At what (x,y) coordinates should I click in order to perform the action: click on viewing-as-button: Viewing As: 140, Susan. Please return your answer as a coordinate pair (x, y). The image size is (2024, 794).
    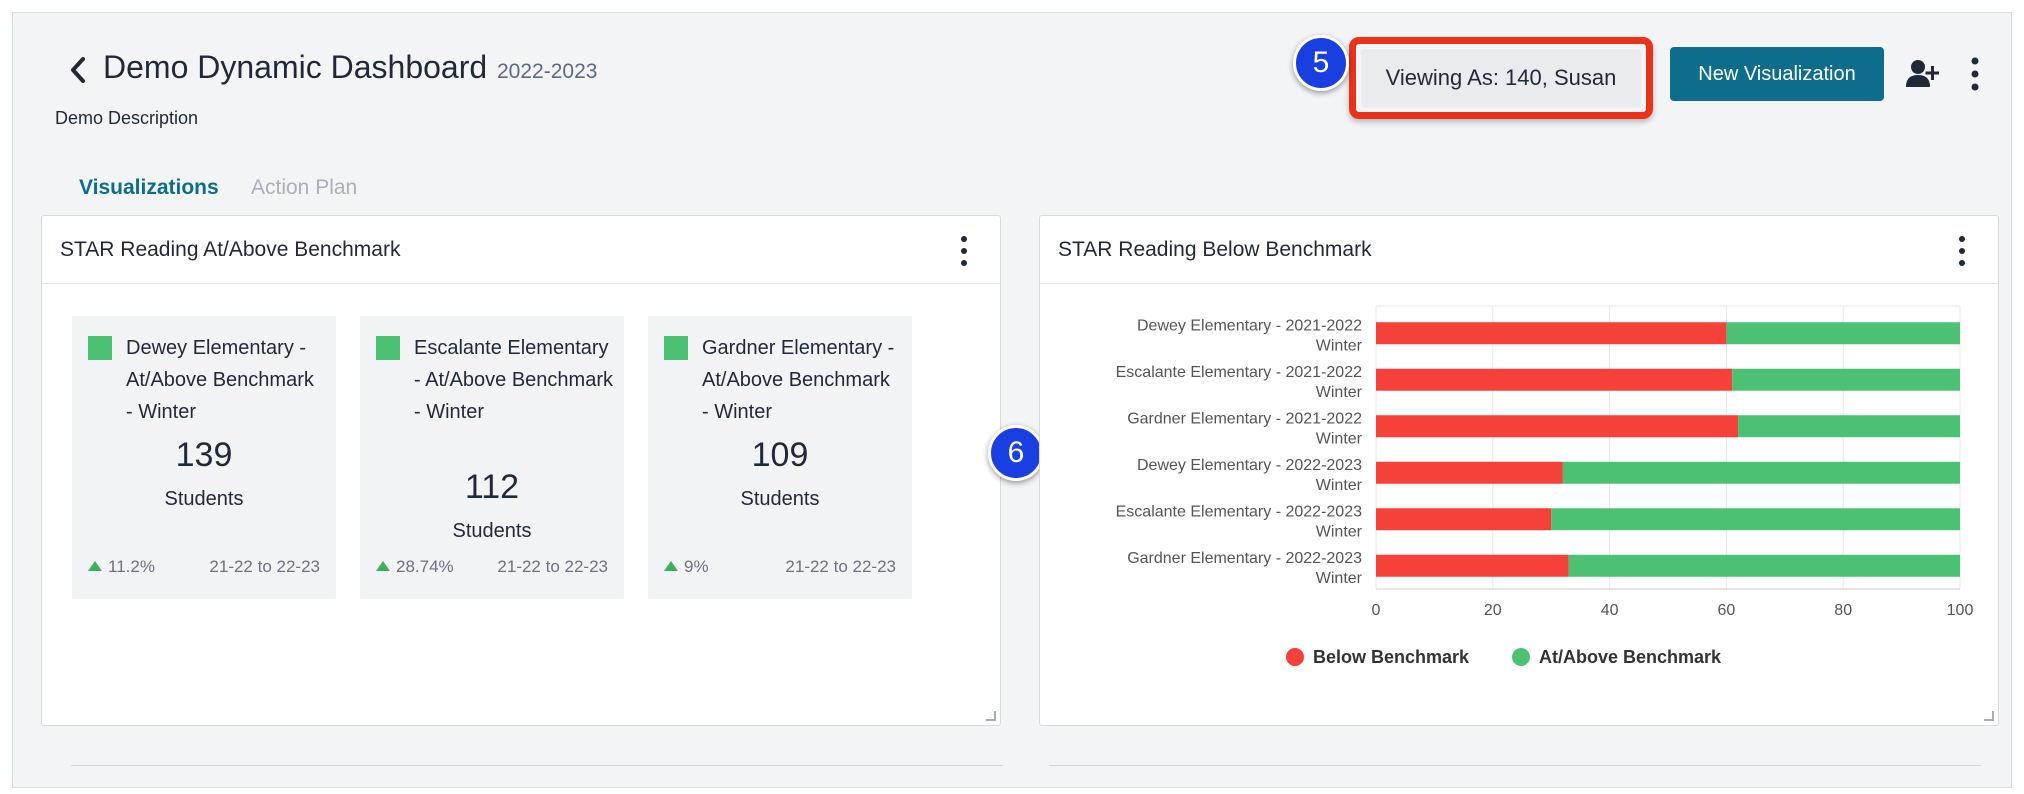
    Looking at the image, I should click on (1501, 78).